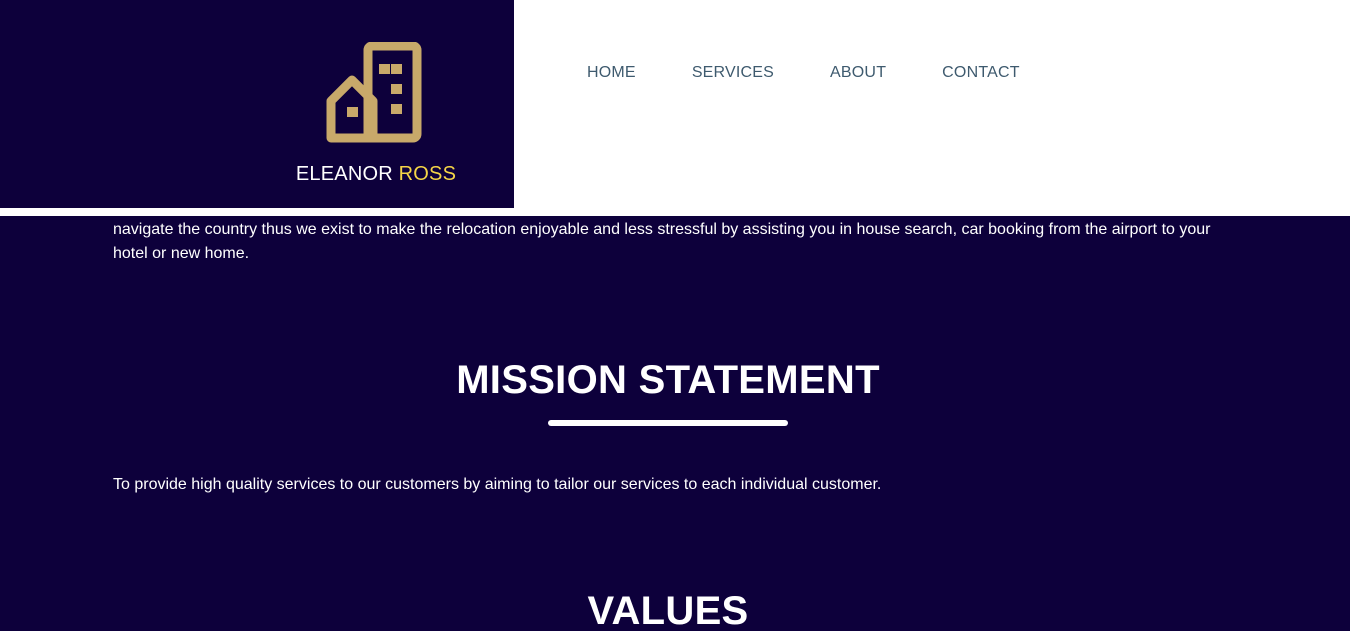  Describe the element at coordinates (668, 610) in the screenshot. I see `values-heading: VALUES` at that location.